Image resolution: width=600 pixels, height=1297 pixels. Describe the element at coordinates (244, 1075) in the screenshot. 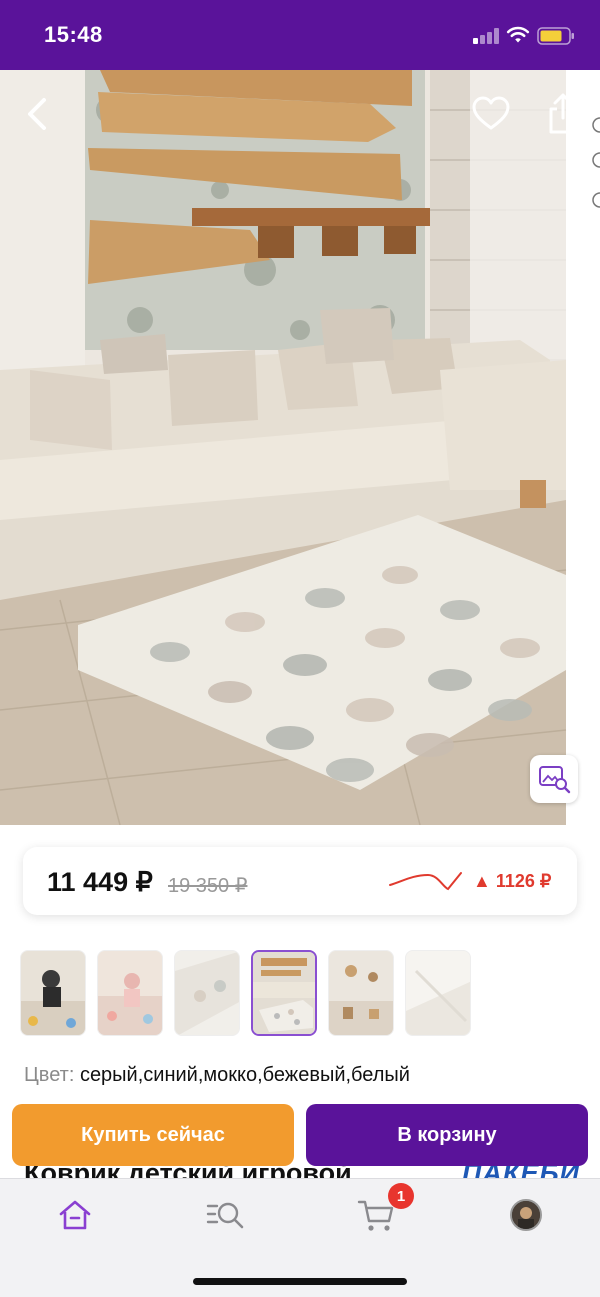

I see `color-values: серый,синий,мокко,бежевый,белый` at that location.